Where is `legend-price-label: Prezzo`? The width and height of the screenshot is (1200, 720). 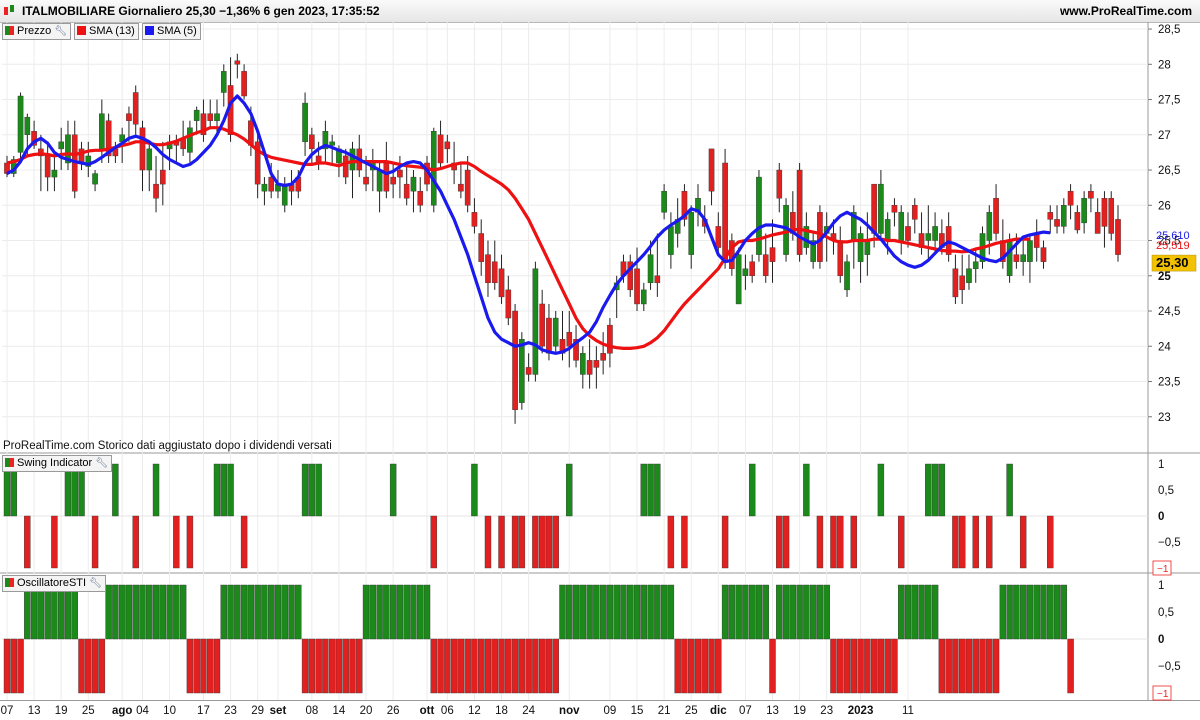 legend-price-label: Prezzo is located at coordinates (34, 31).